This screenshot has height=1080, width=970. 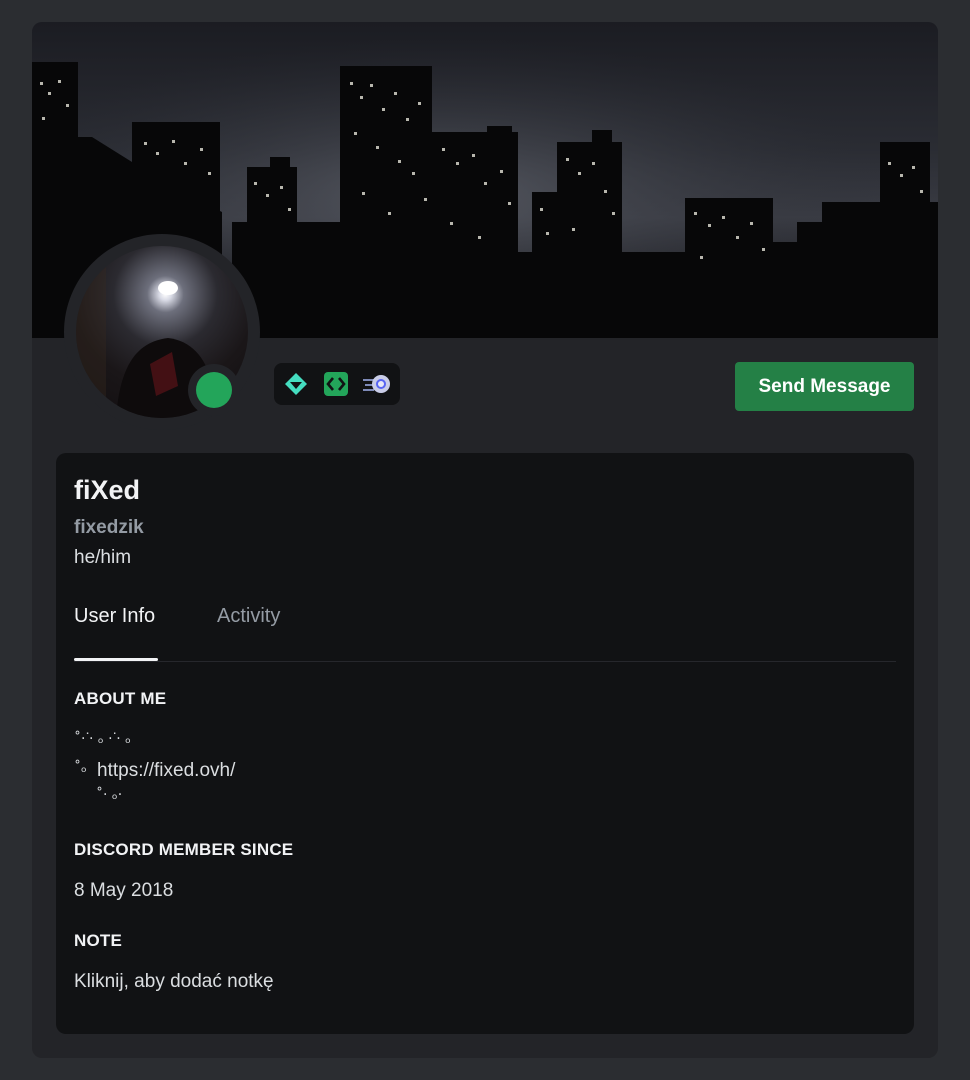 What do you see at coordinates (120, 698) in the screenshot?
I see `about-me-title: ABOUT ME` at bounding box center [120, 698].